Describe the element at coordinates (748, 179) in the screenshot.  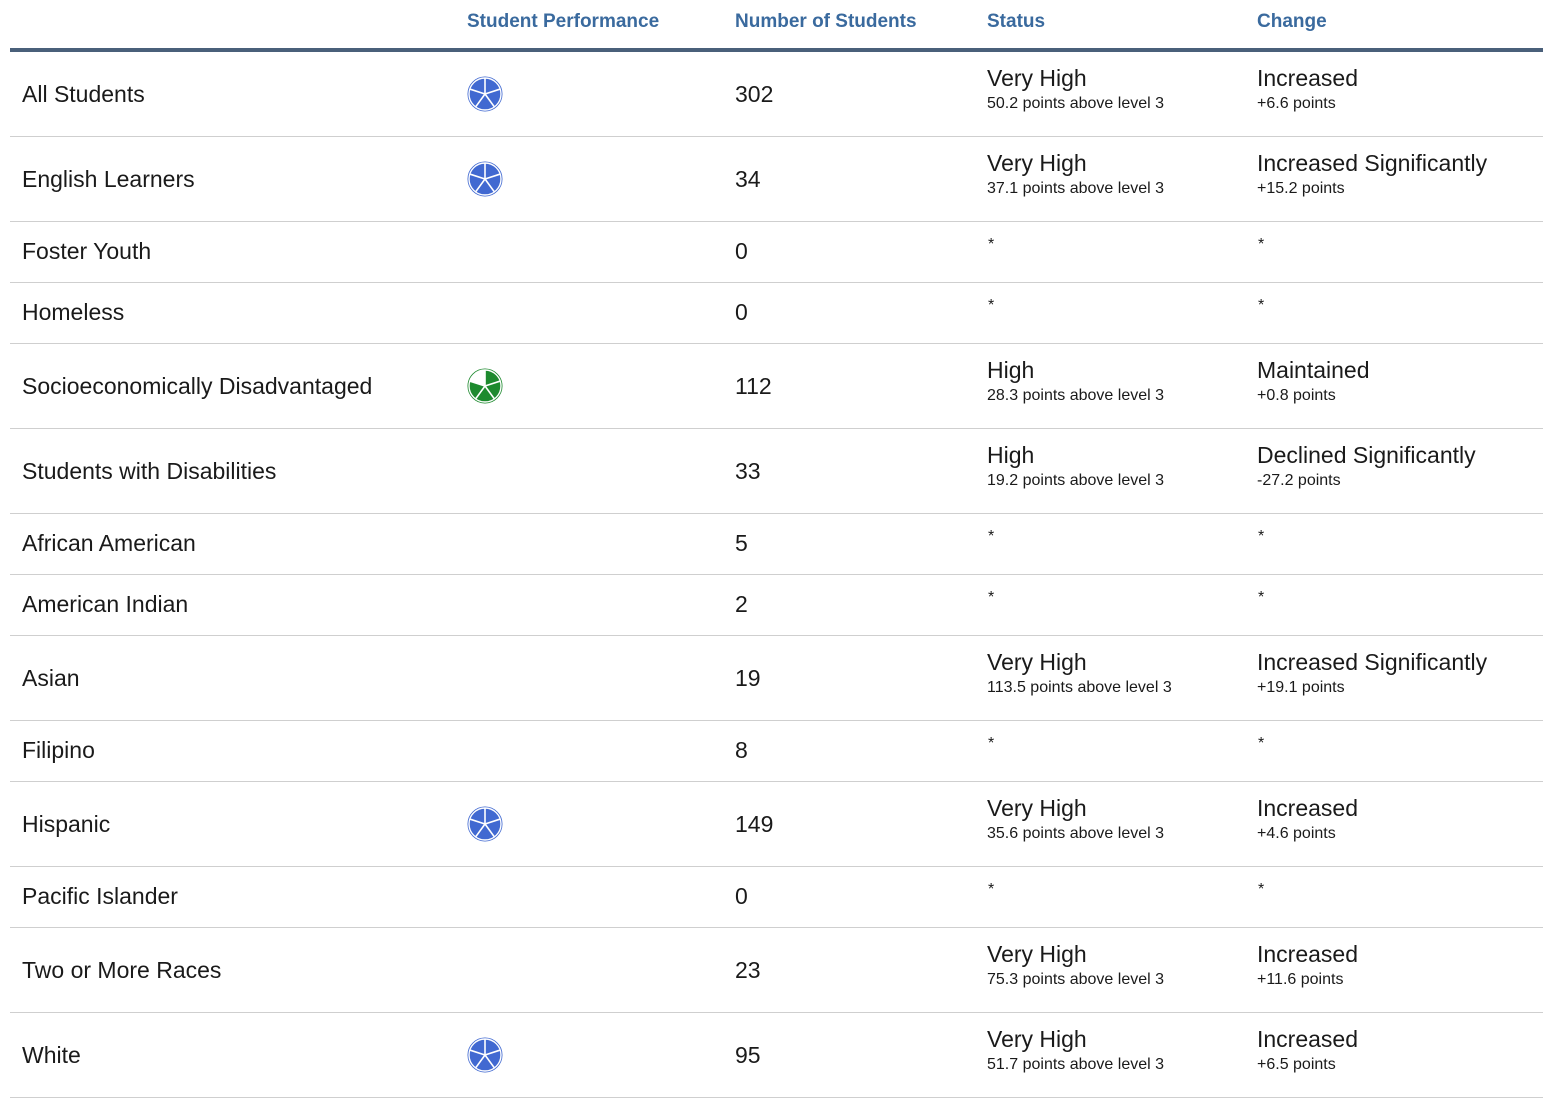
I see `student-count: 34` at that location.